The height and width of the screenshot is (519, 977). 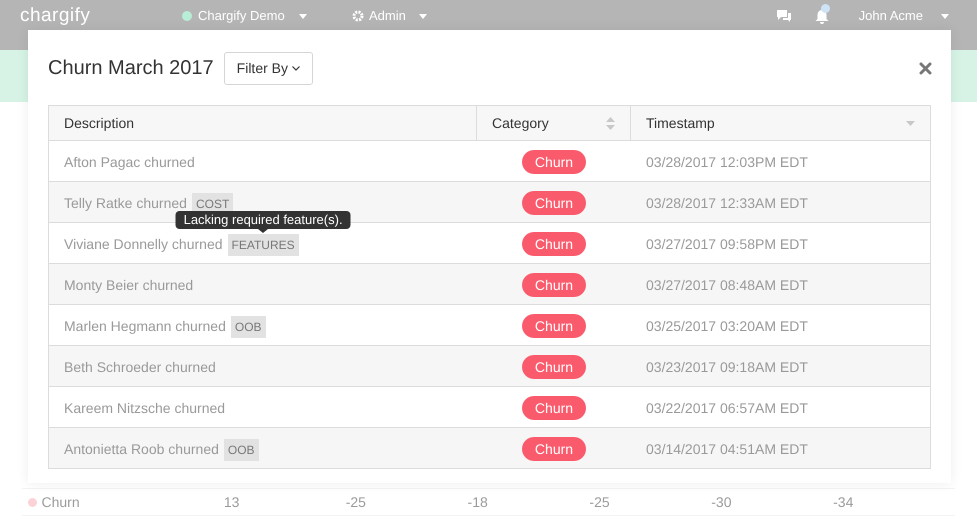 I want to click on timestamp-text: 03/25/2017 03:20AM EDT, so click(x=727, y=326).